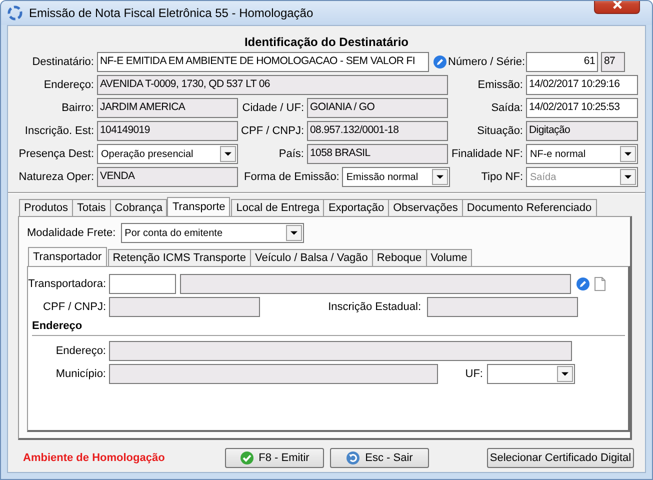 Image resolution: width=653 pixels, height=480 pixels. Describe the element at coordinates (58, 326) in the screenshot. I see `section-heading: Endereço` at that location.